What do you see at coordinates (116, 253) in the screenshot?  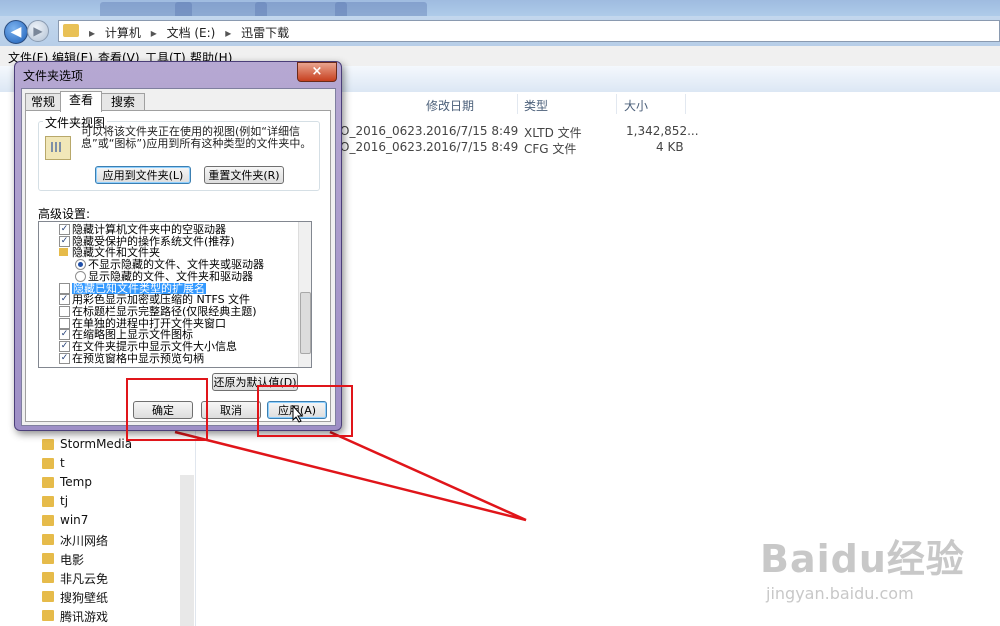 I see `advanced-setting-label: 隐藏文件和文件夹` at bounding box center [116, 253].